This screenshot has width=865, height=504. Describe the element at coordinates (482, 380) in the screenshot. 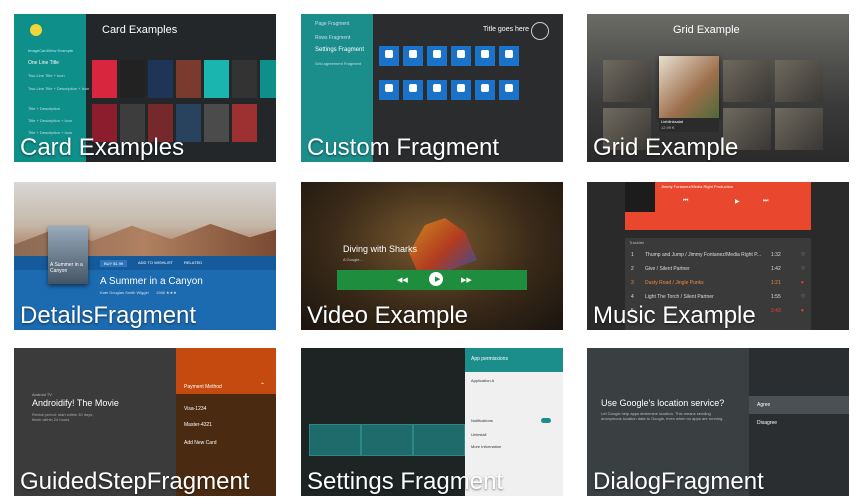

I see `settings-item: Application A` at that location.